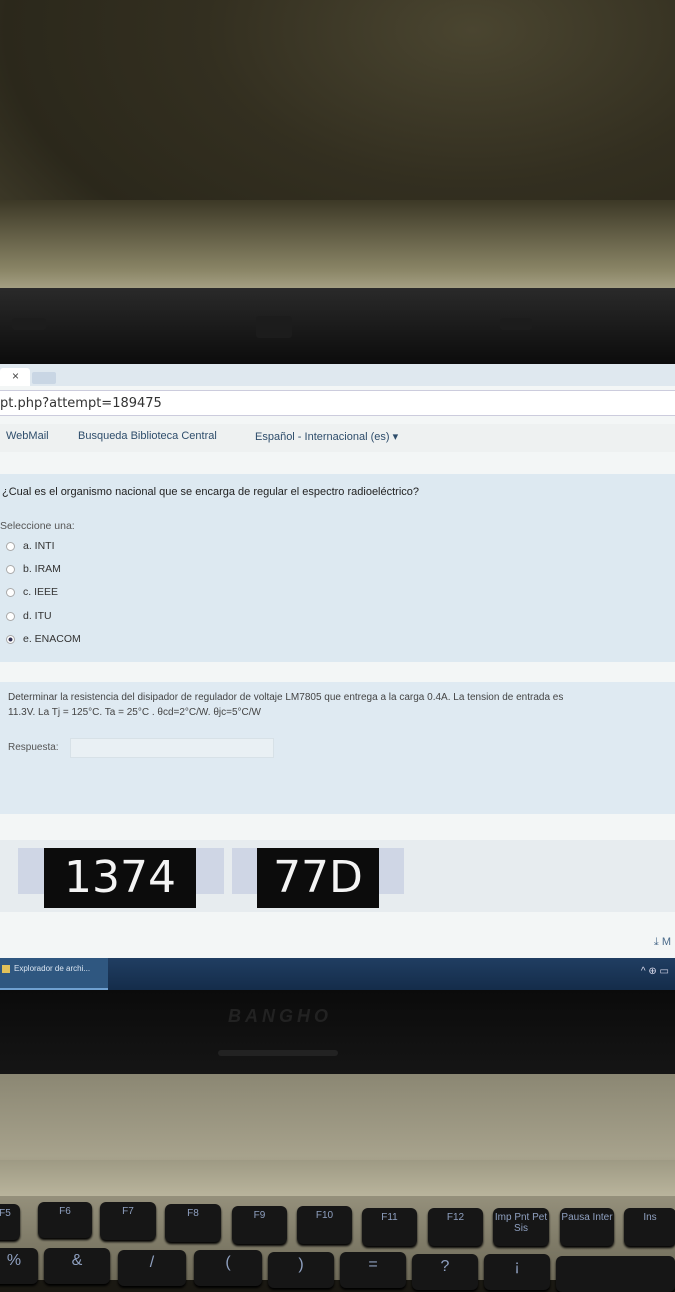 The height and width of the screenshot is (1292, 675). Describe the element at coordinates (389, 1227) in the screenshot. I see `key-f11: F11` at that location.